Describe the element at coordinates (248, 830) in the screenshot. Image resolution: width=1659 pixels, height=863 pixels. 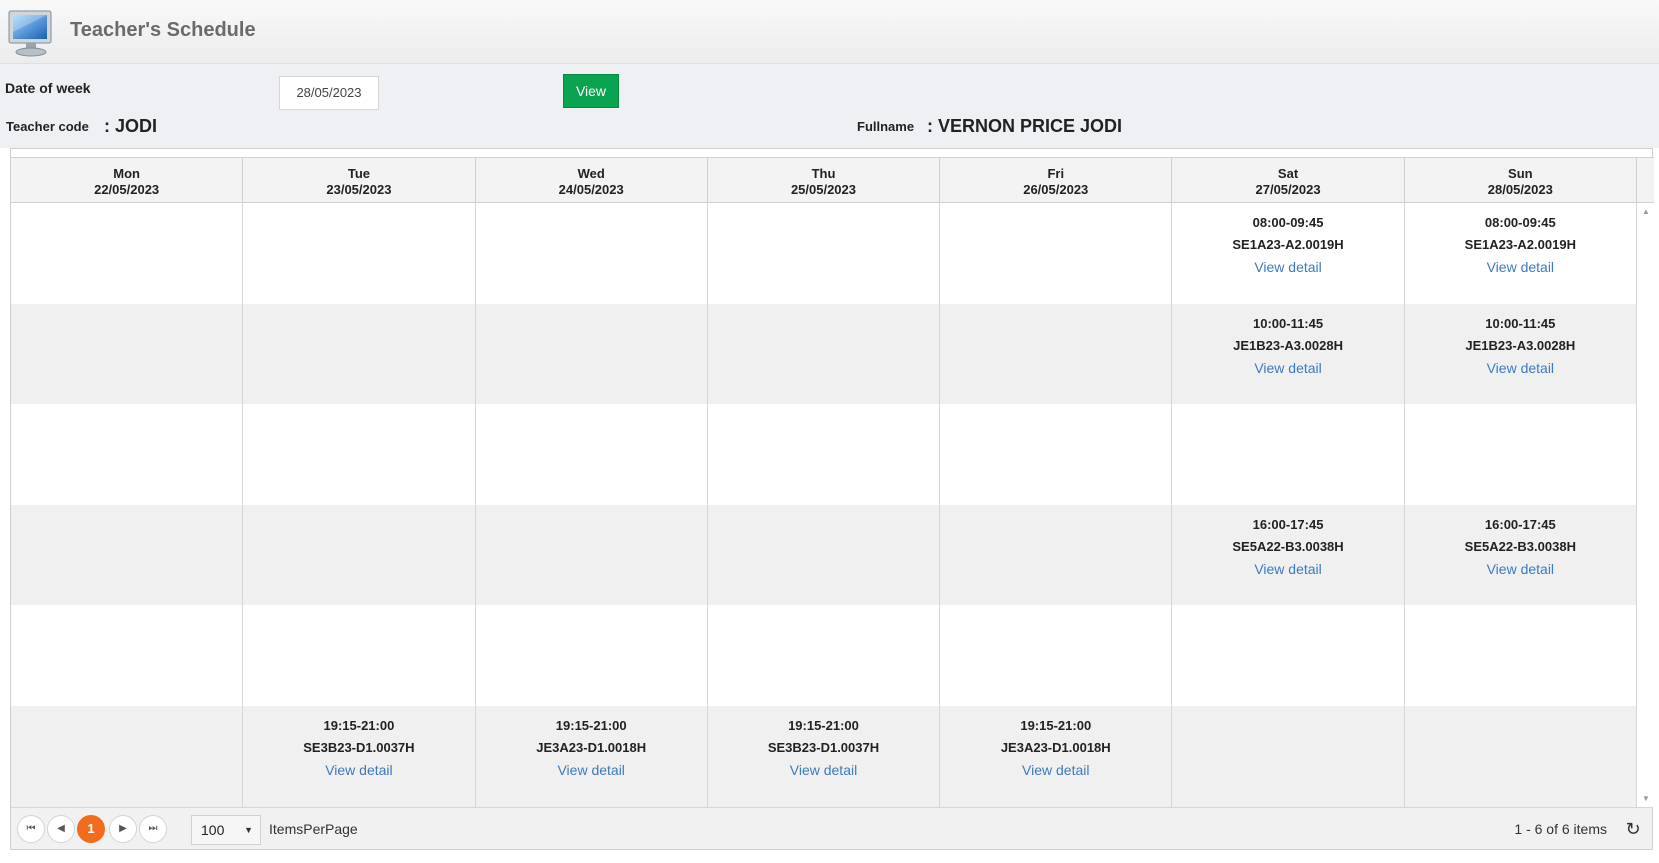
I see `chevron-down-icon: ▼` at that location.